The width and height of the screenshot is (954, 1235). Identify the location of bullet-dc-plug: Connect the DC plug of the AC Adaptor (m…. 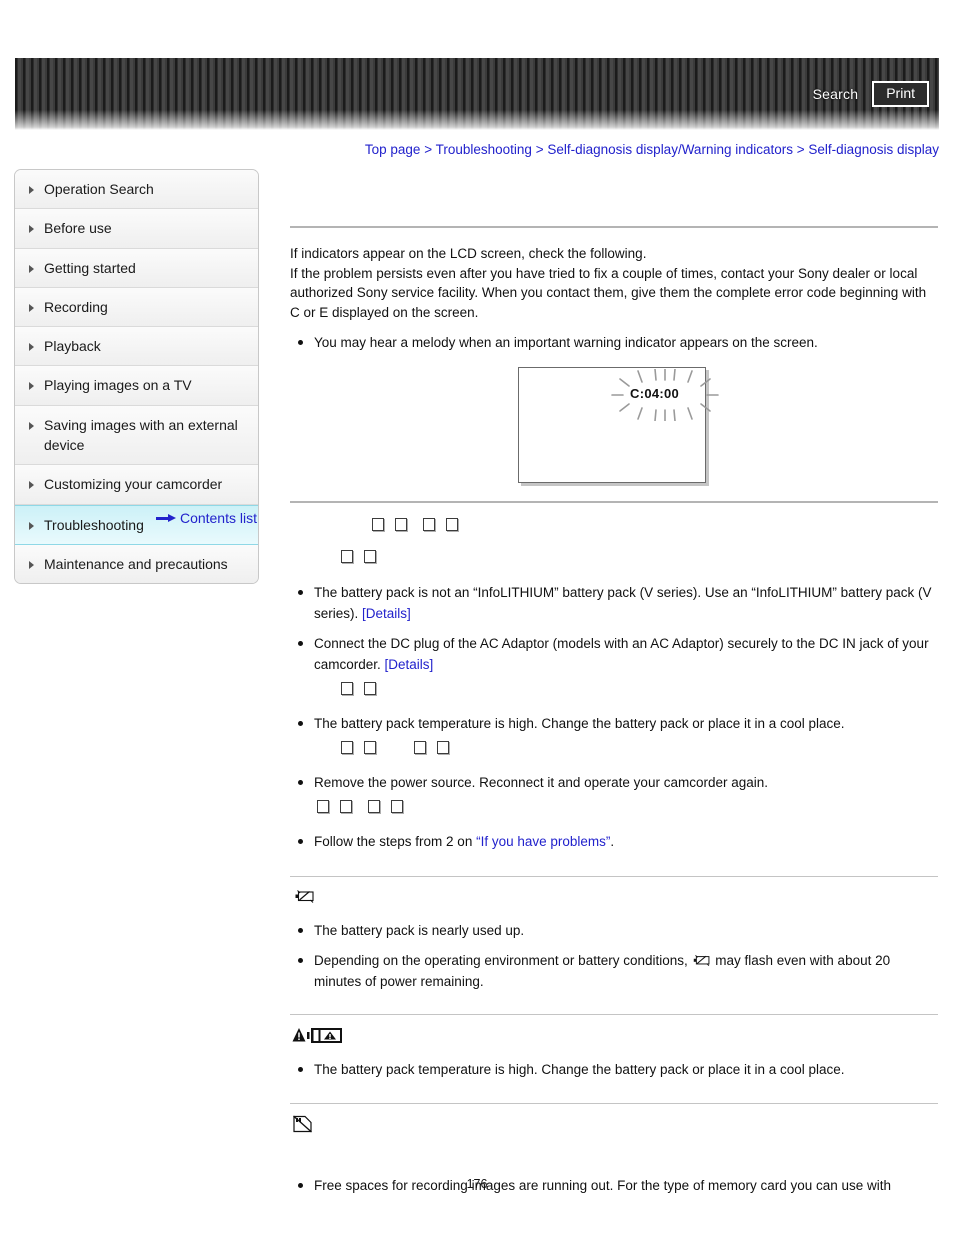
(614, 654).